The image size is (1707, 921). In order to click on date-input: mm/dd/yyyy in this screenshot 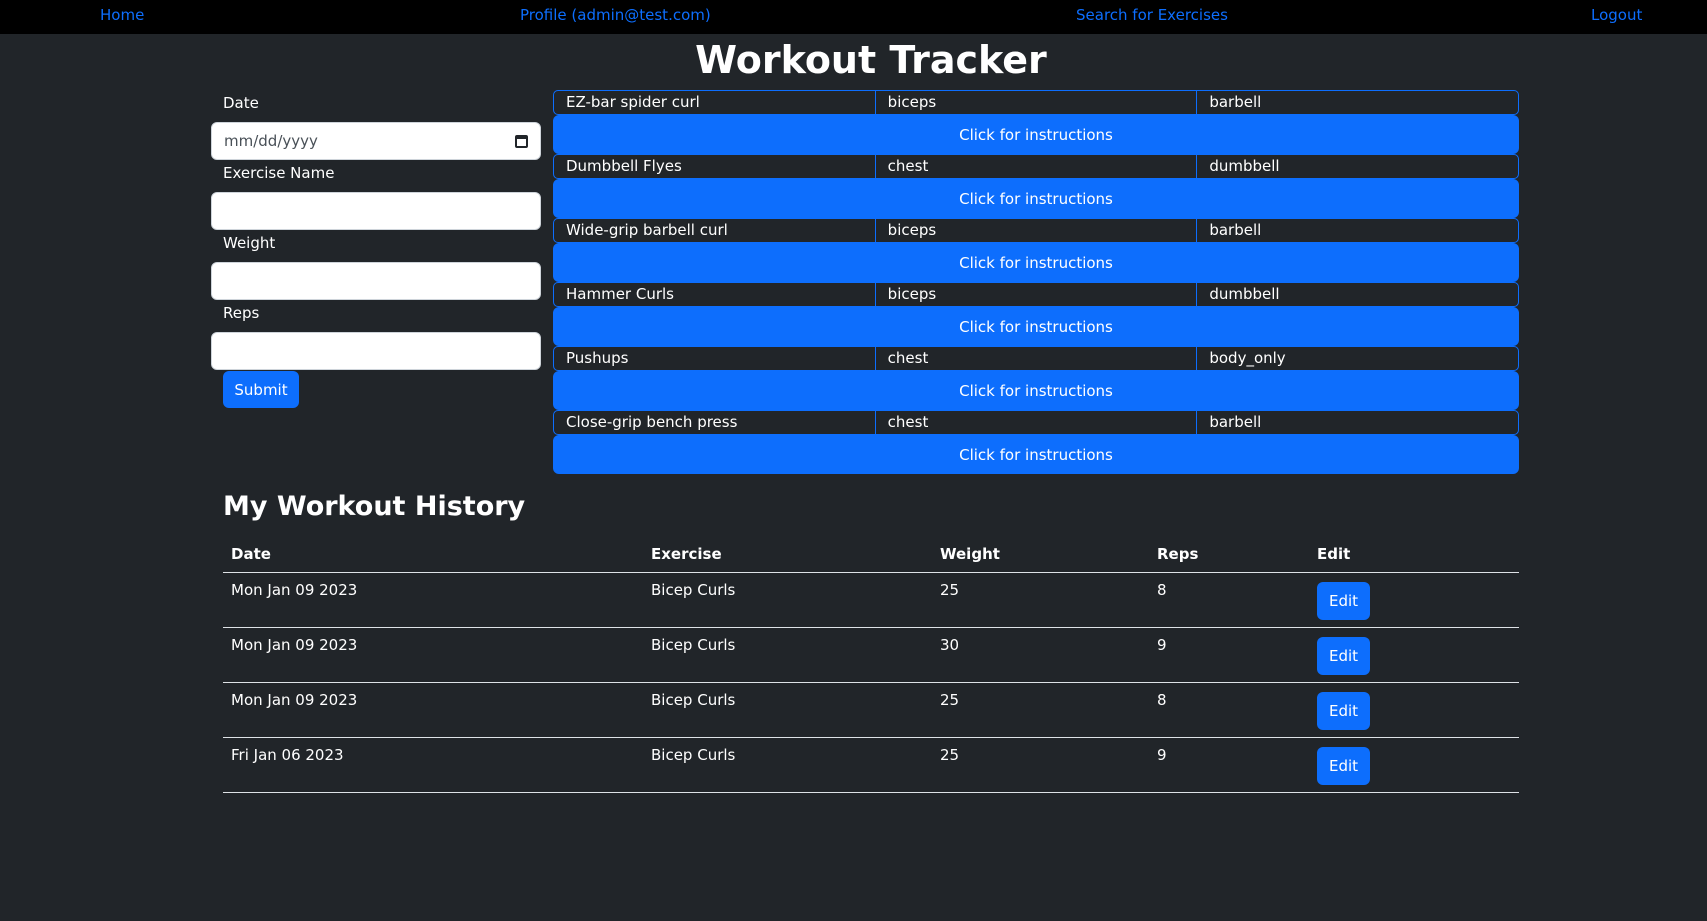, I will do `click(376, 141)`.